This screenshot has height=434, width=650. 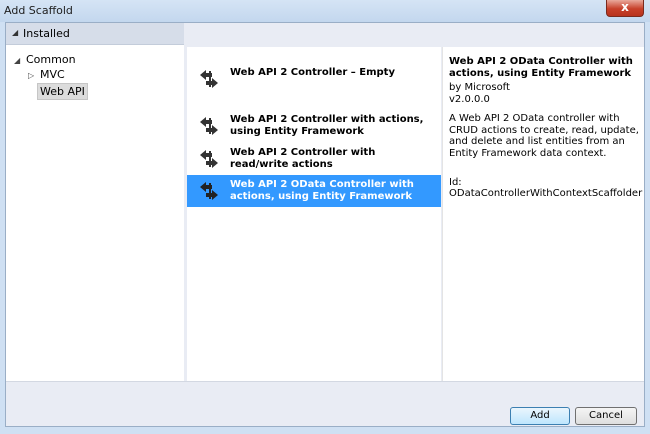 What do you see at coordinates (312, 72) in the screenshot?
I see `scaffold-item-label: Web API 2 Controller – Empty` at bounding box center [312, 72].